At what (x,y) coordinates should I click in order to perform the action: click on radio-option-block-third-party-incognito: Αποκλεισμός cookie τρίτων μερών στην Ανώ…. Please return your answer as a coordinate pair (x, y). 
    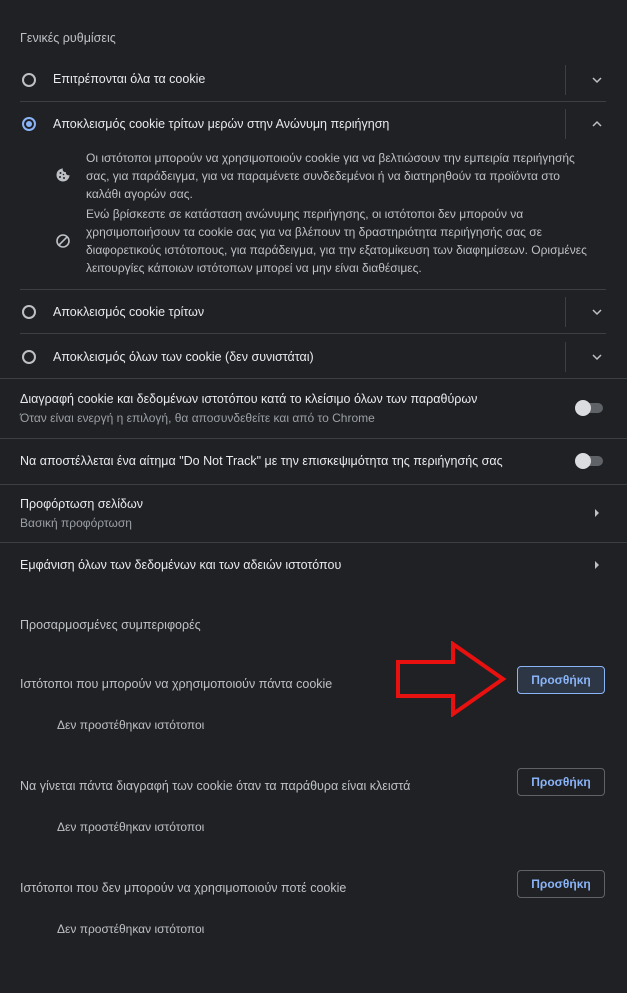
    Looking at the image, I should click on (313, 124).